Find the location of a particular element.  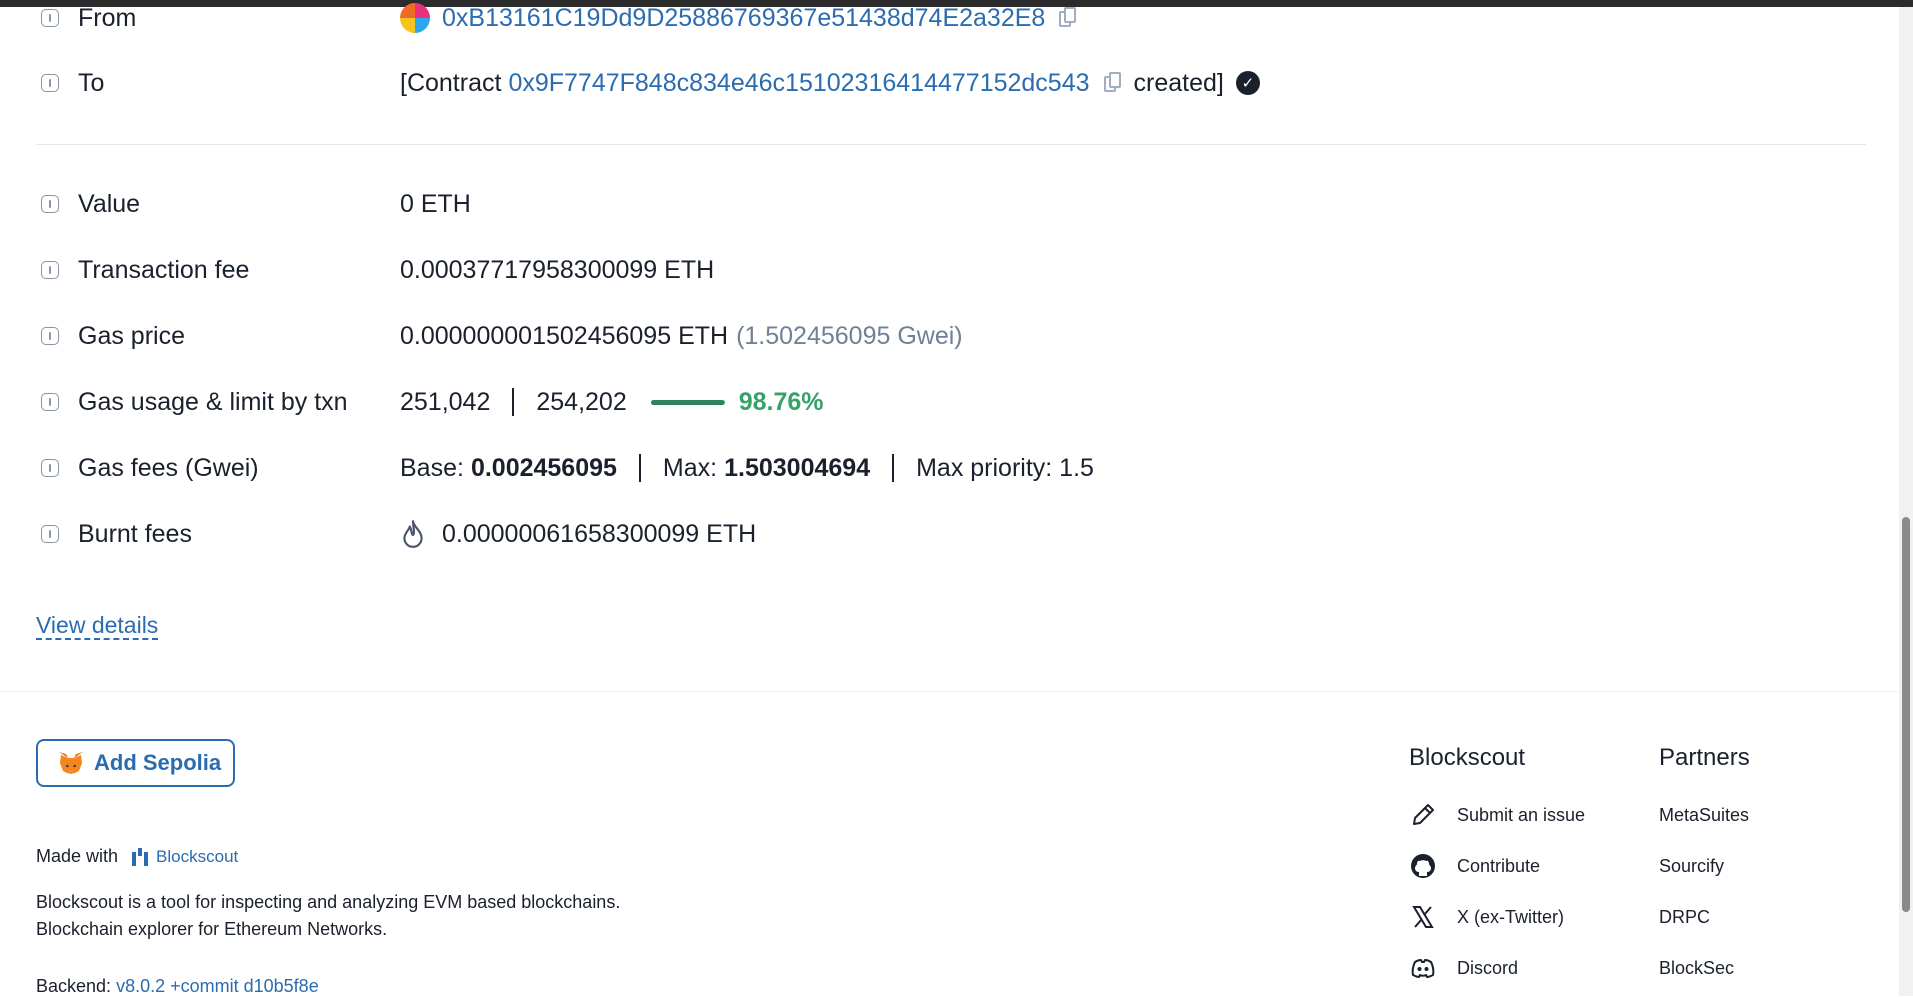

detail-label: Value is located at coordinates (109, 203).